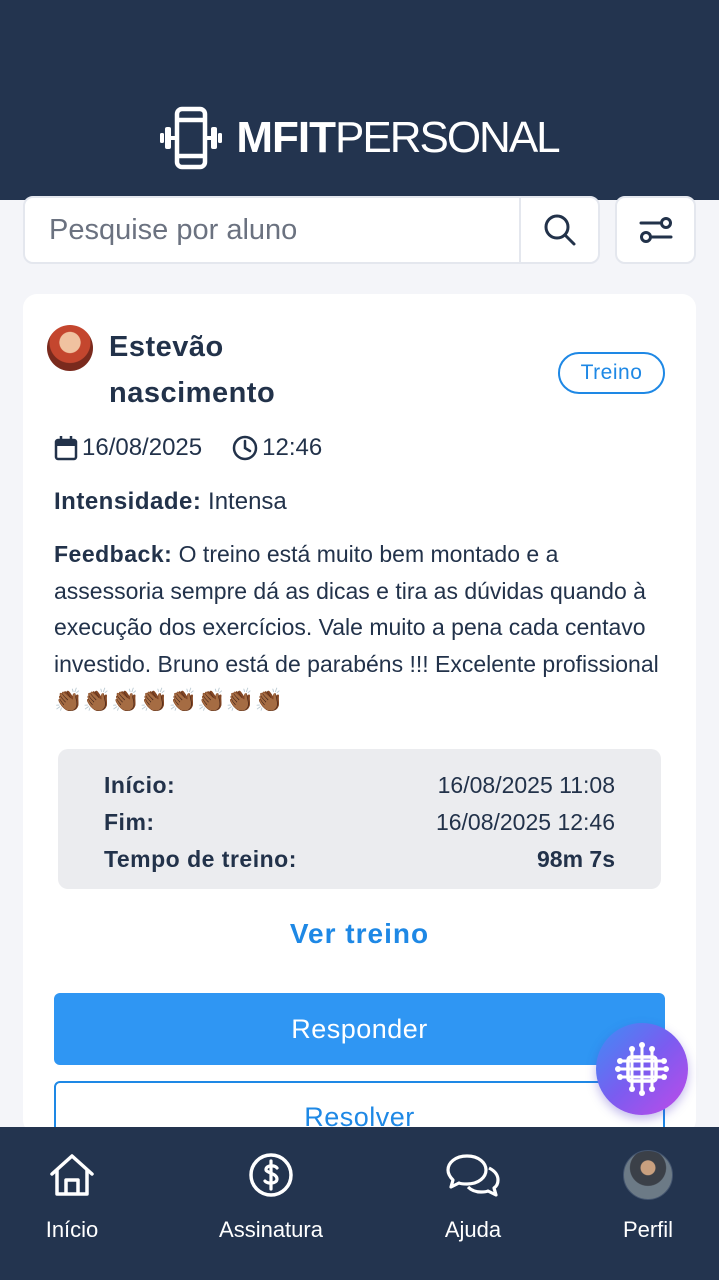 Image resolution: width=719 pixels, height=1280 pixels. Describe the element at coordinates (271, 1175) in the screenshot. I see `dollar-circle-icon` at that location.